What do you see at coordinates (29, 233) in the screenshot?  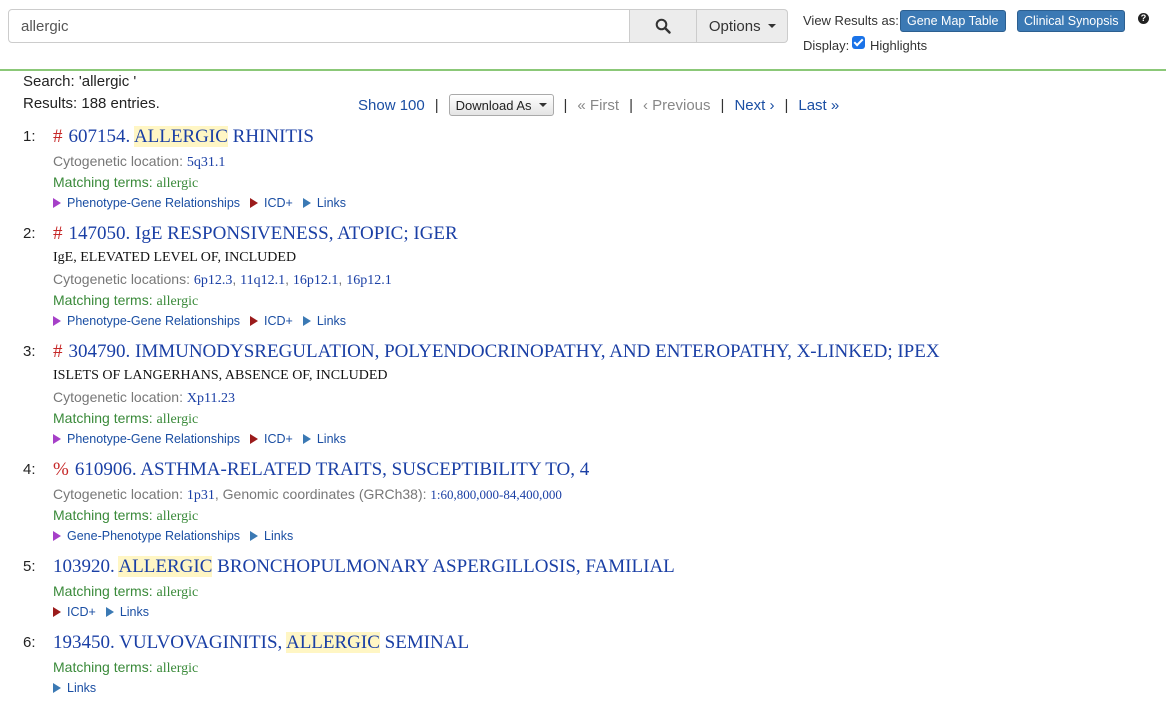 I see `entry-number: 2:` at bounding box center [29, 233].